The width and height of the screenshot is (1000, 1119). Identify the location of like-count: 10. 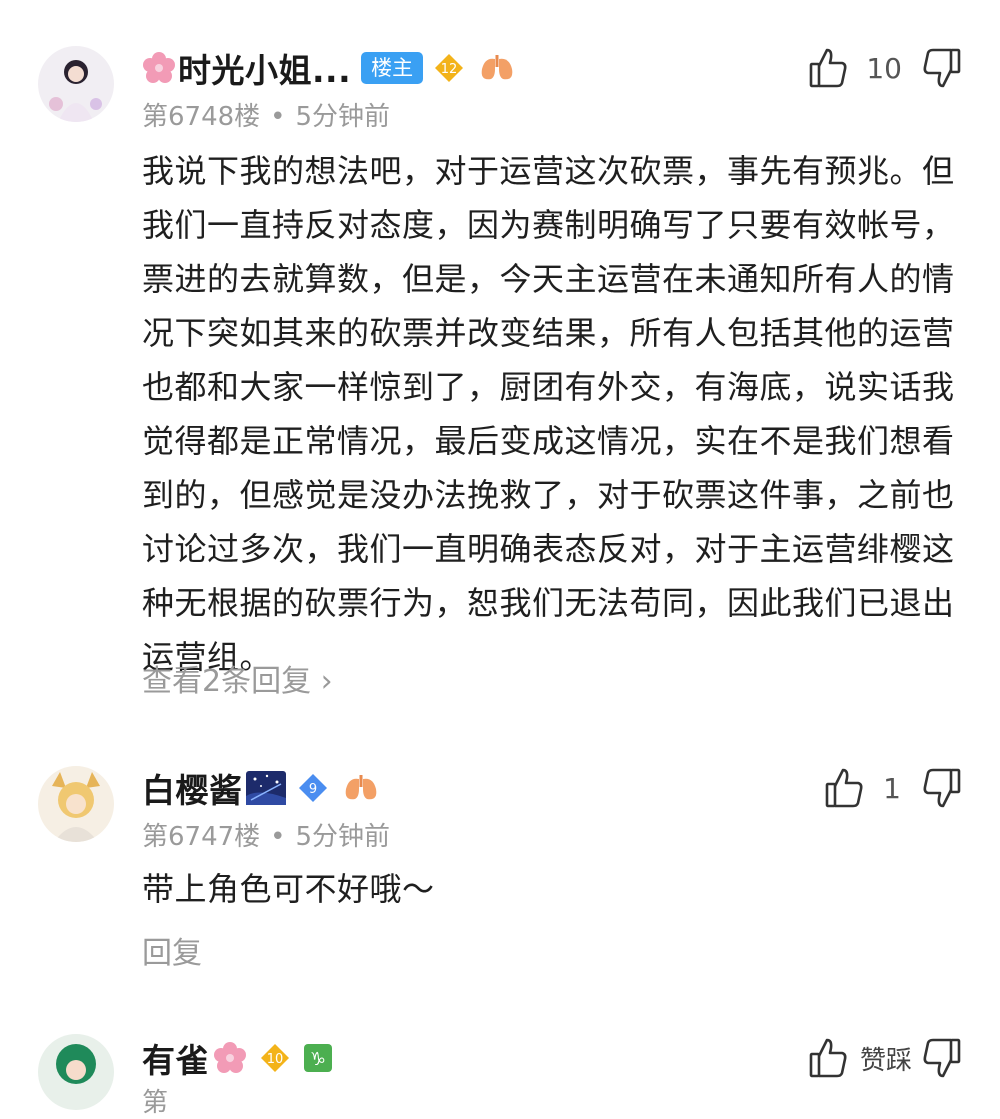
(884, 68).